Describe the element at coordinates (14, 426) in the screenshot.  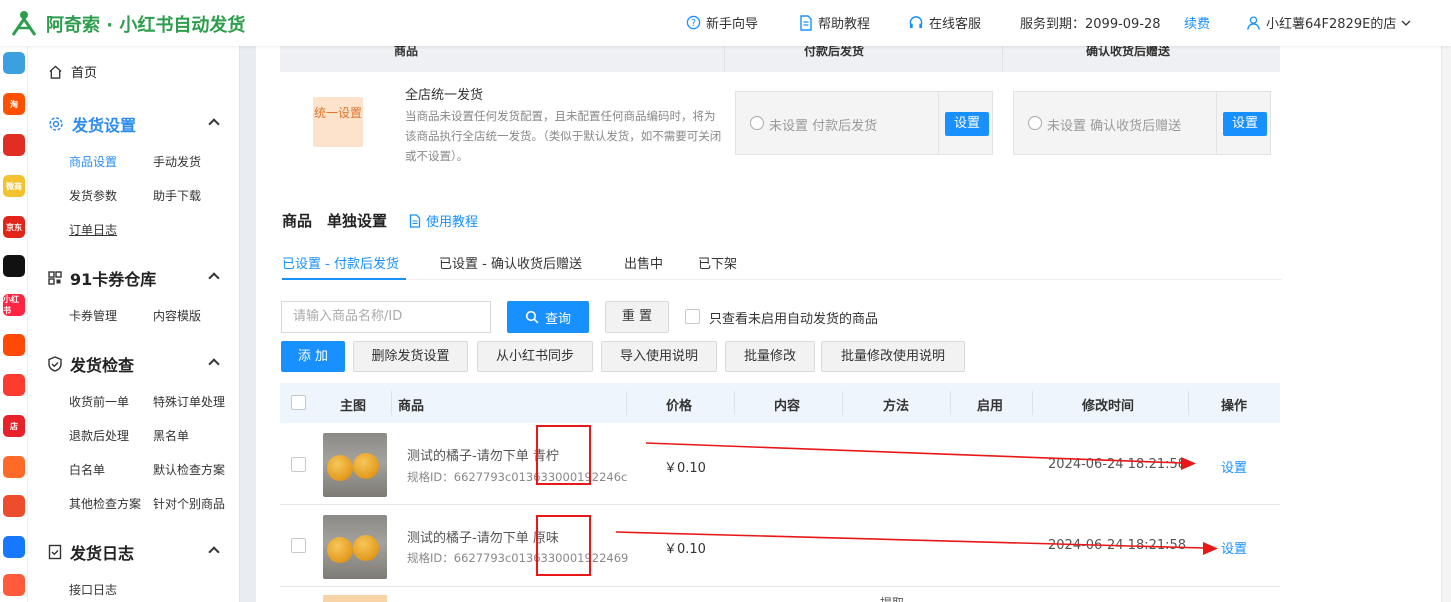
I see `dian-icon: 店` at that location.